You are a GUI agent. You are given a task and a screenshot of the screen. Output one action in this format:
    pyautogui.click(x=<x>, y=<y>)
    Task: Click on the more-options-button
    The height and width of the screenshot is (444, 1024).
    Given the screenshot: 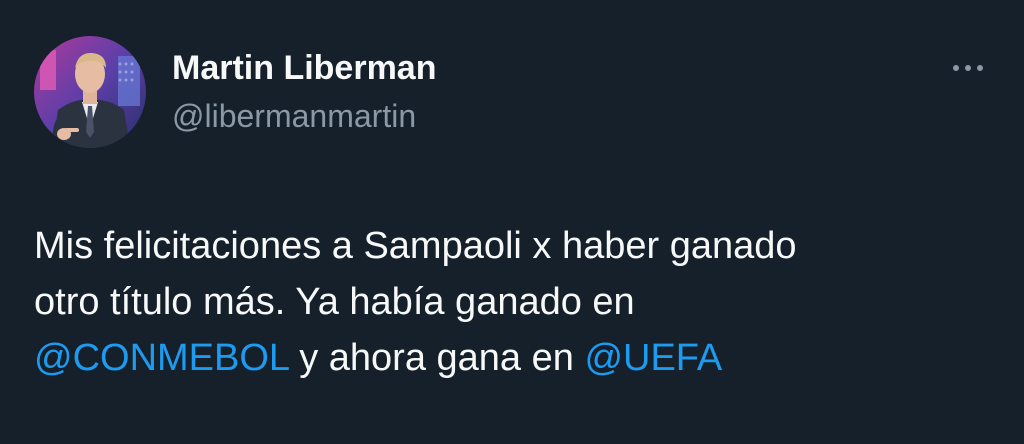 What is the action you would take?
    pyautogui.click(x=968, y=68)
    